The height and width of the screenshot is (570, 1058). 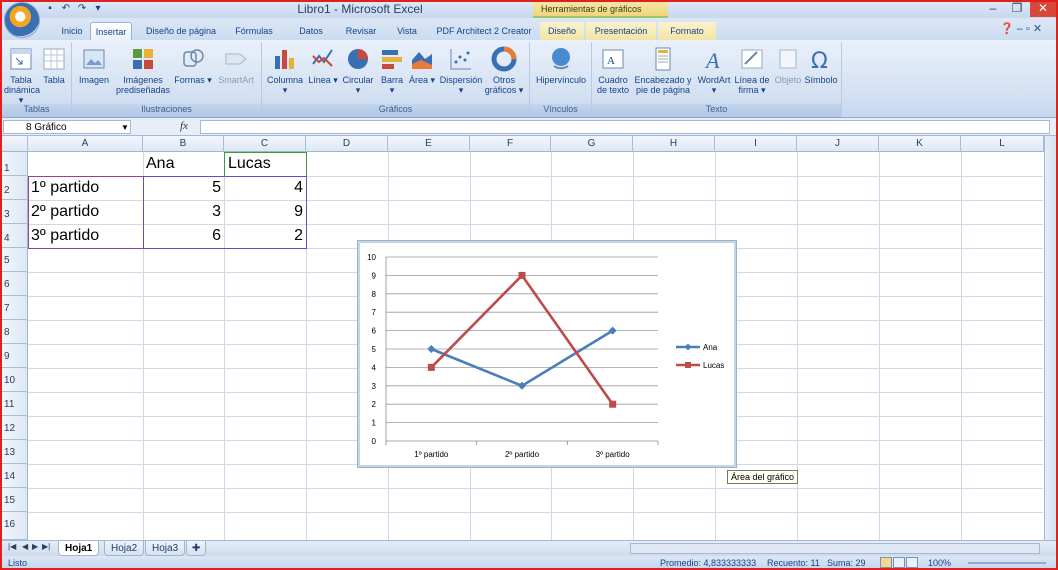 I want to click on prev-sheet-icon: ◀, so click(x=25, y=546).